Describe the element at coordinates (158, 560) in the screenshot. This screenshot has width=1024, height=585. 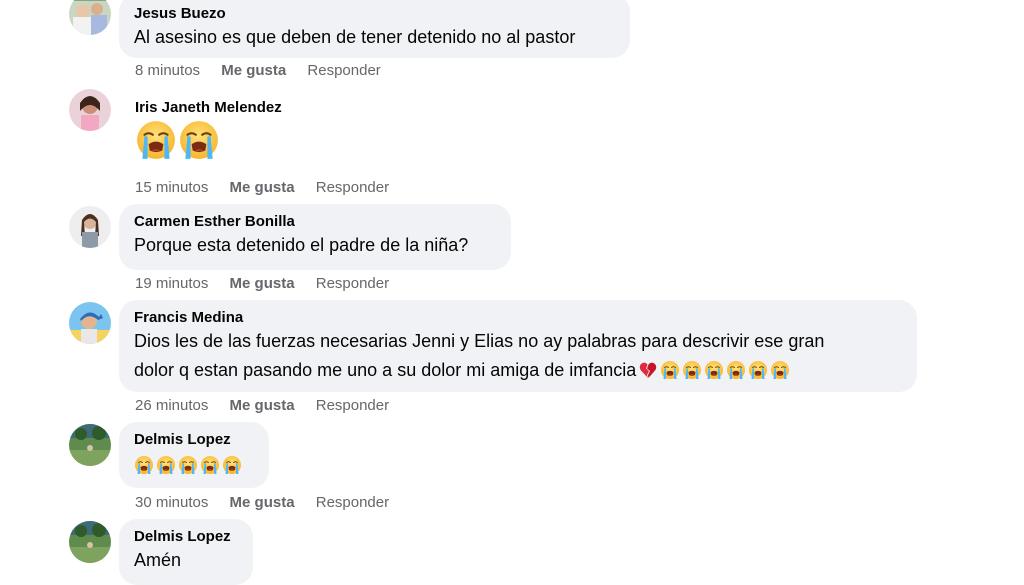
I see `comment-text: Amén` at that location.